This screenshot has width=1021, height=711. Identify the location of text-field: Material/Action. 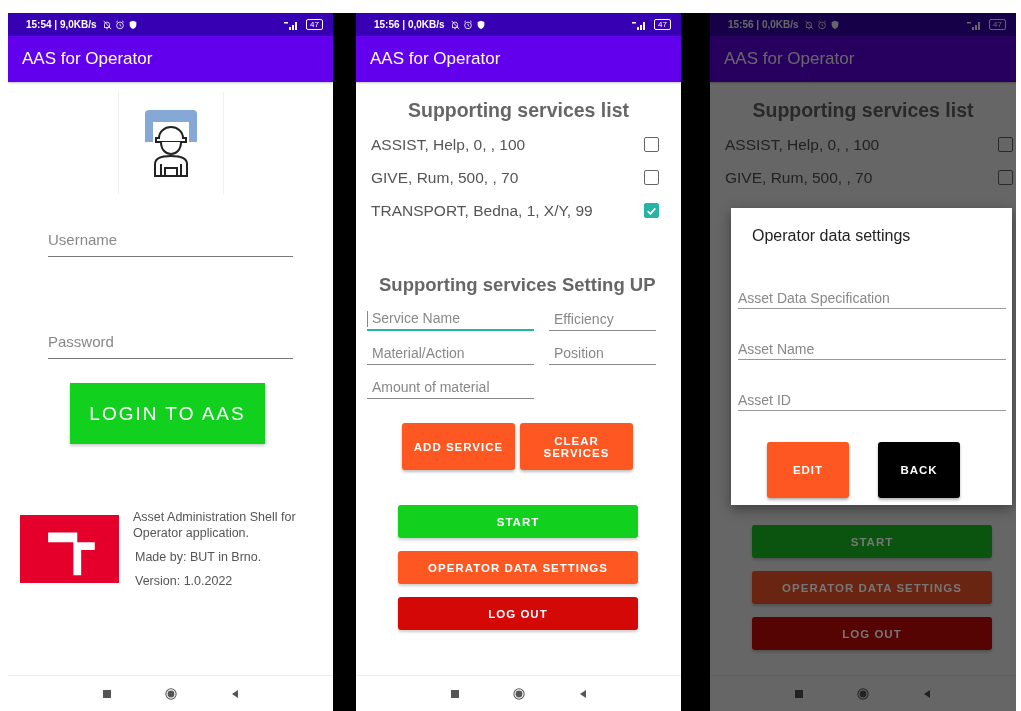
(450, 355).